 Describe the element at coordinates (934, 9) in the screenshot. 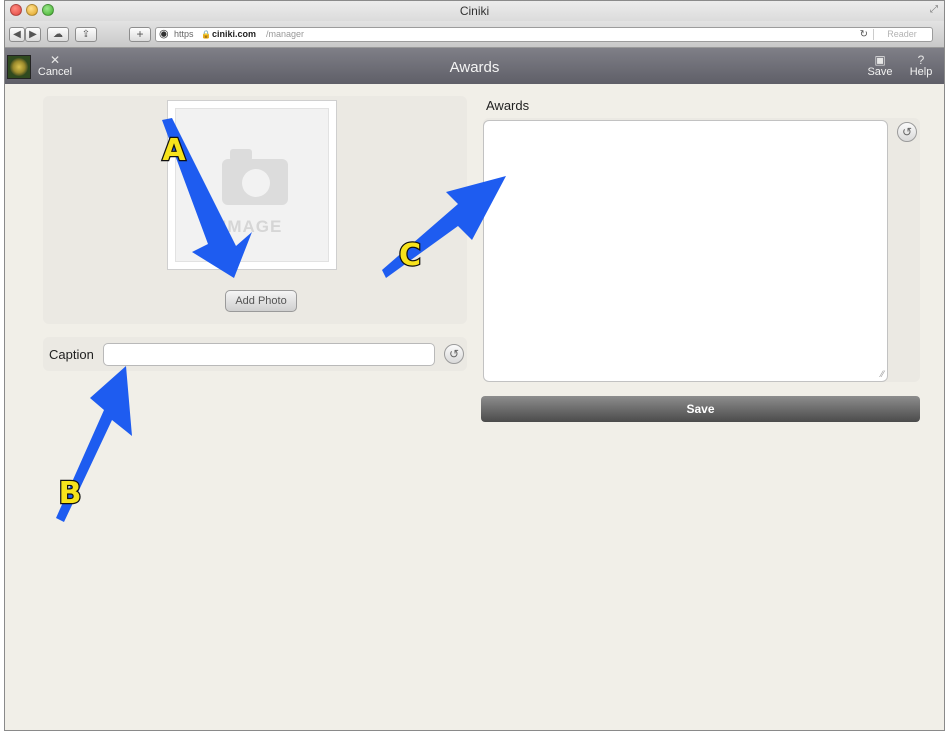

I see `fullscreen-icon: ⤢` at that location.